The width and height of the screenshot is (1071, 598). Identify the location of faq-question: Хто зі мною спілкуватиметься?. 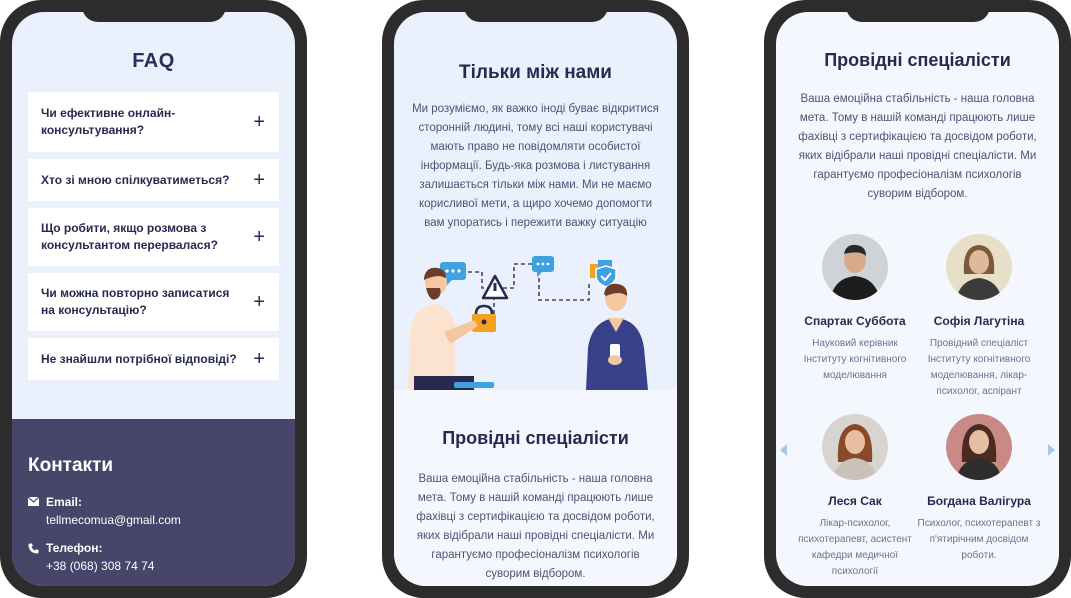
(135, 179).